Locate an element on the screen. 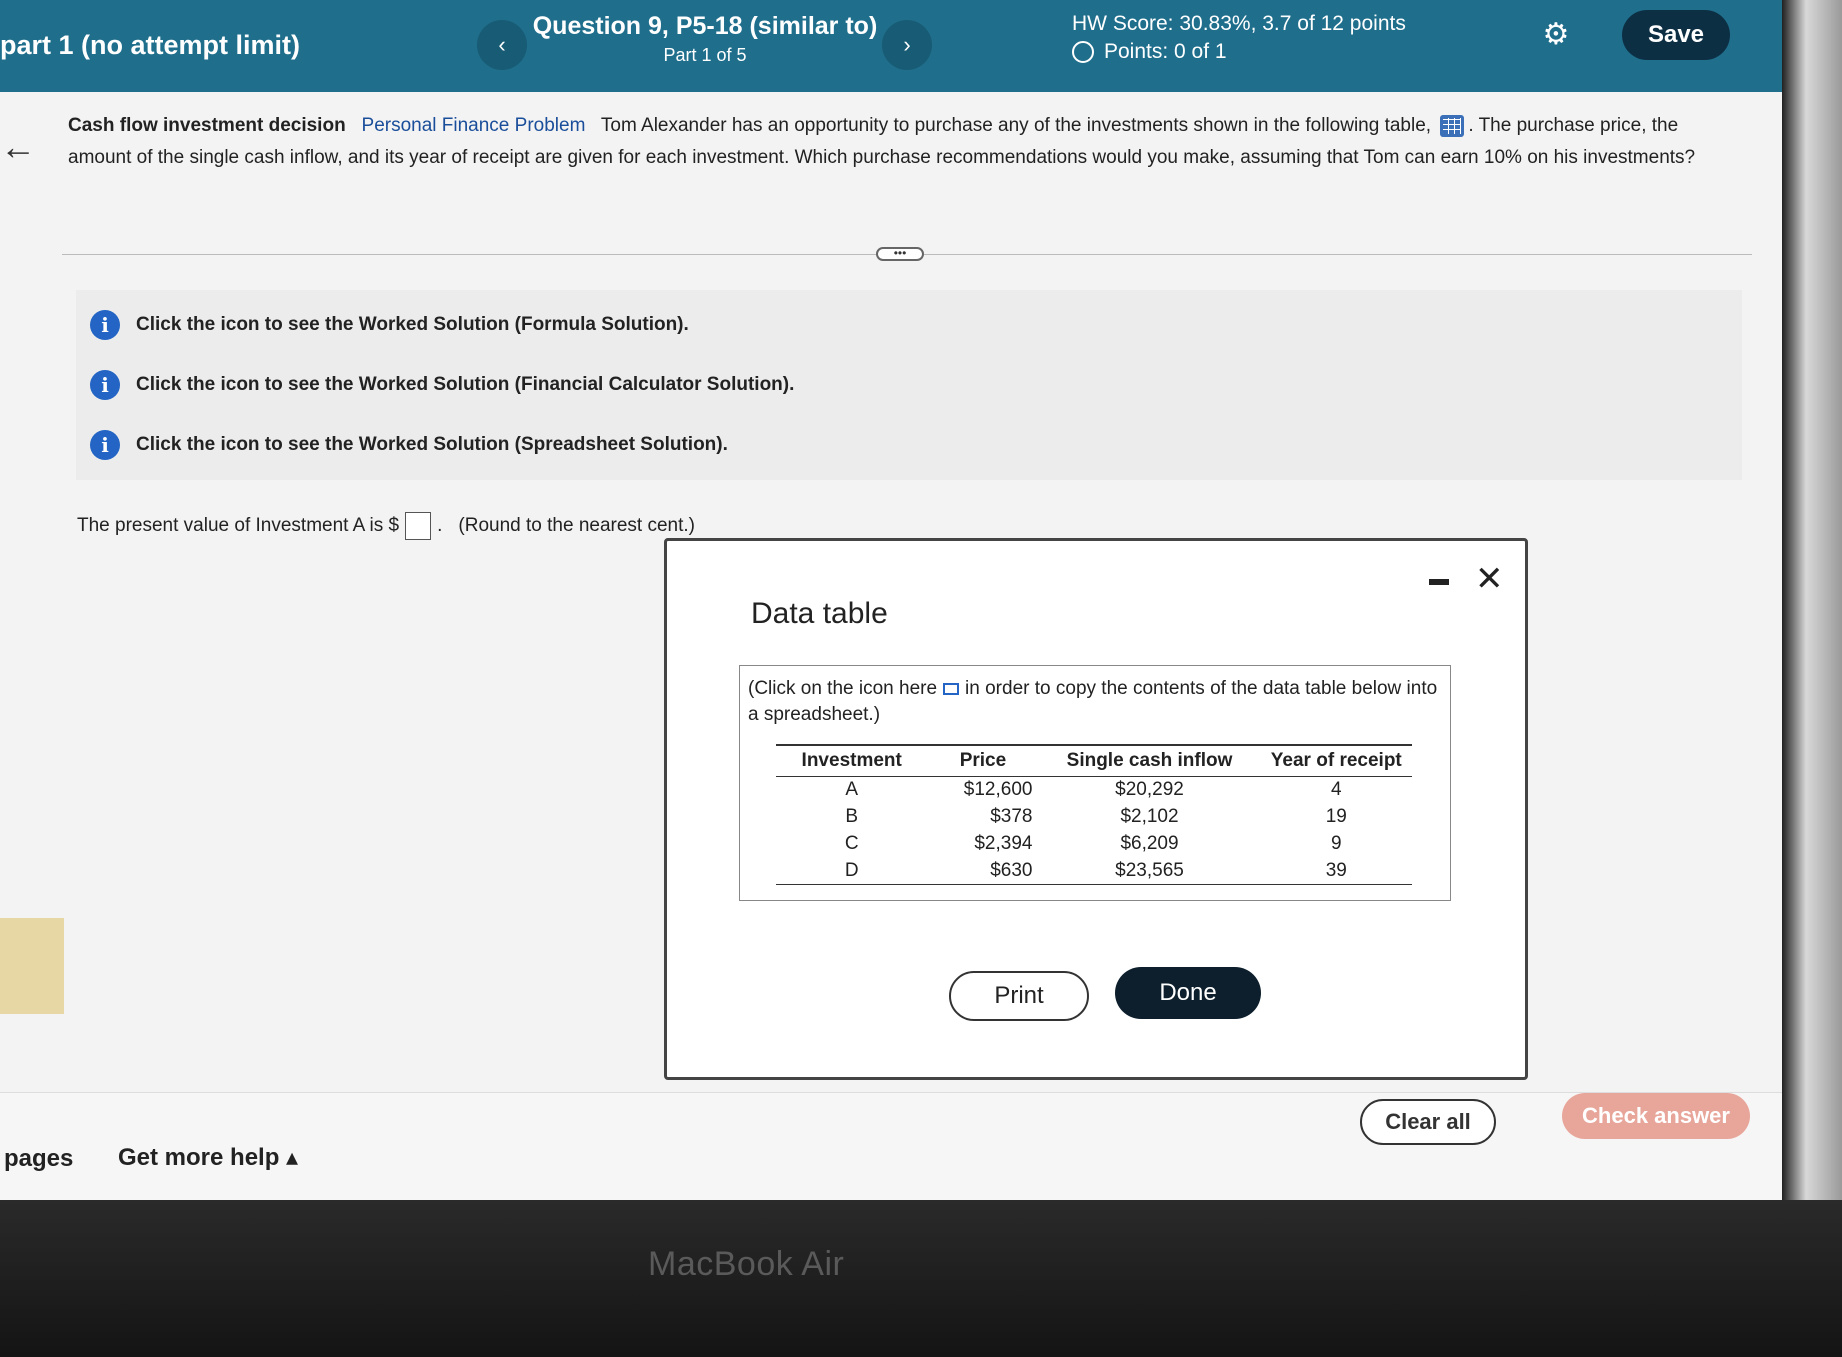  assignment-title: part 1 (no attempt limit) is located at coordinates (150, 45).